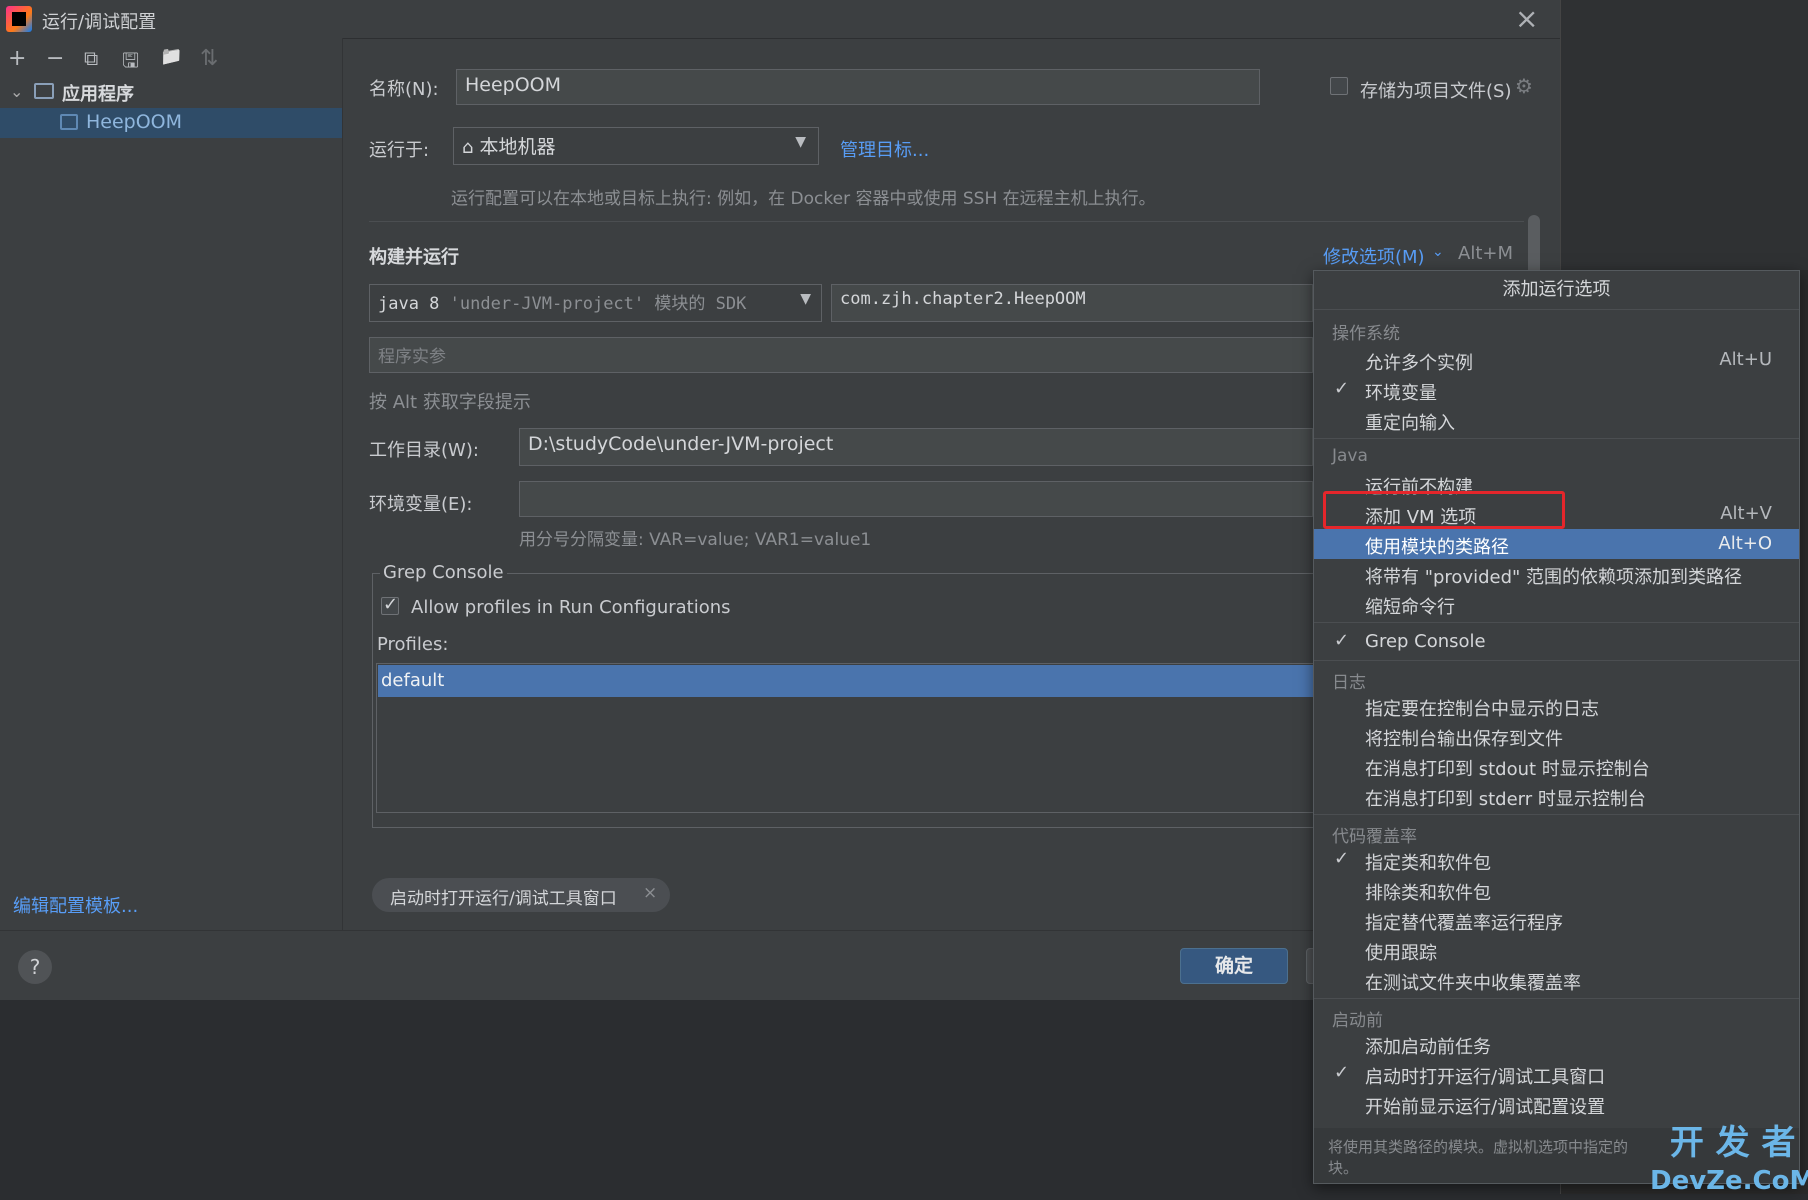  What do you see at coordinates (695, 540) in the screenshot?
I see `env-hint: 用分号分隔变量: VAR=value; VAR1=value1` at bounding box center [695, 540].